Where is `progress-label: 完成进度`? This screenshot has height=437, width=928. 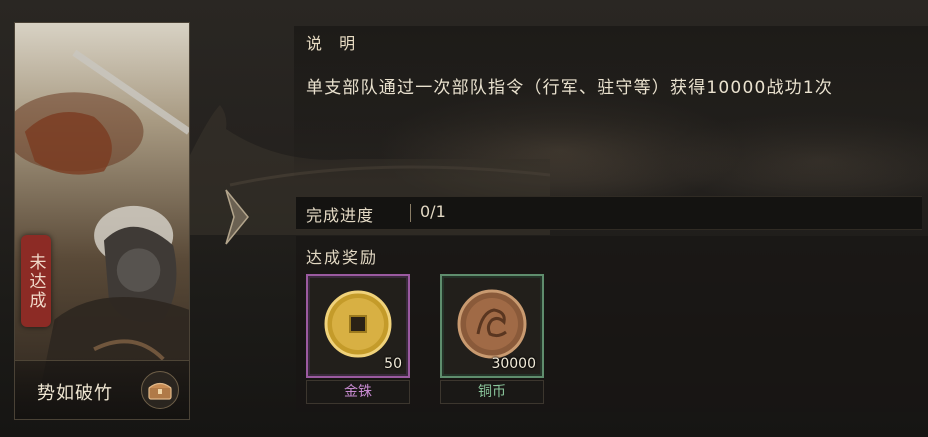 progress-label: 完成进度 is located at coordinates (340, 215).